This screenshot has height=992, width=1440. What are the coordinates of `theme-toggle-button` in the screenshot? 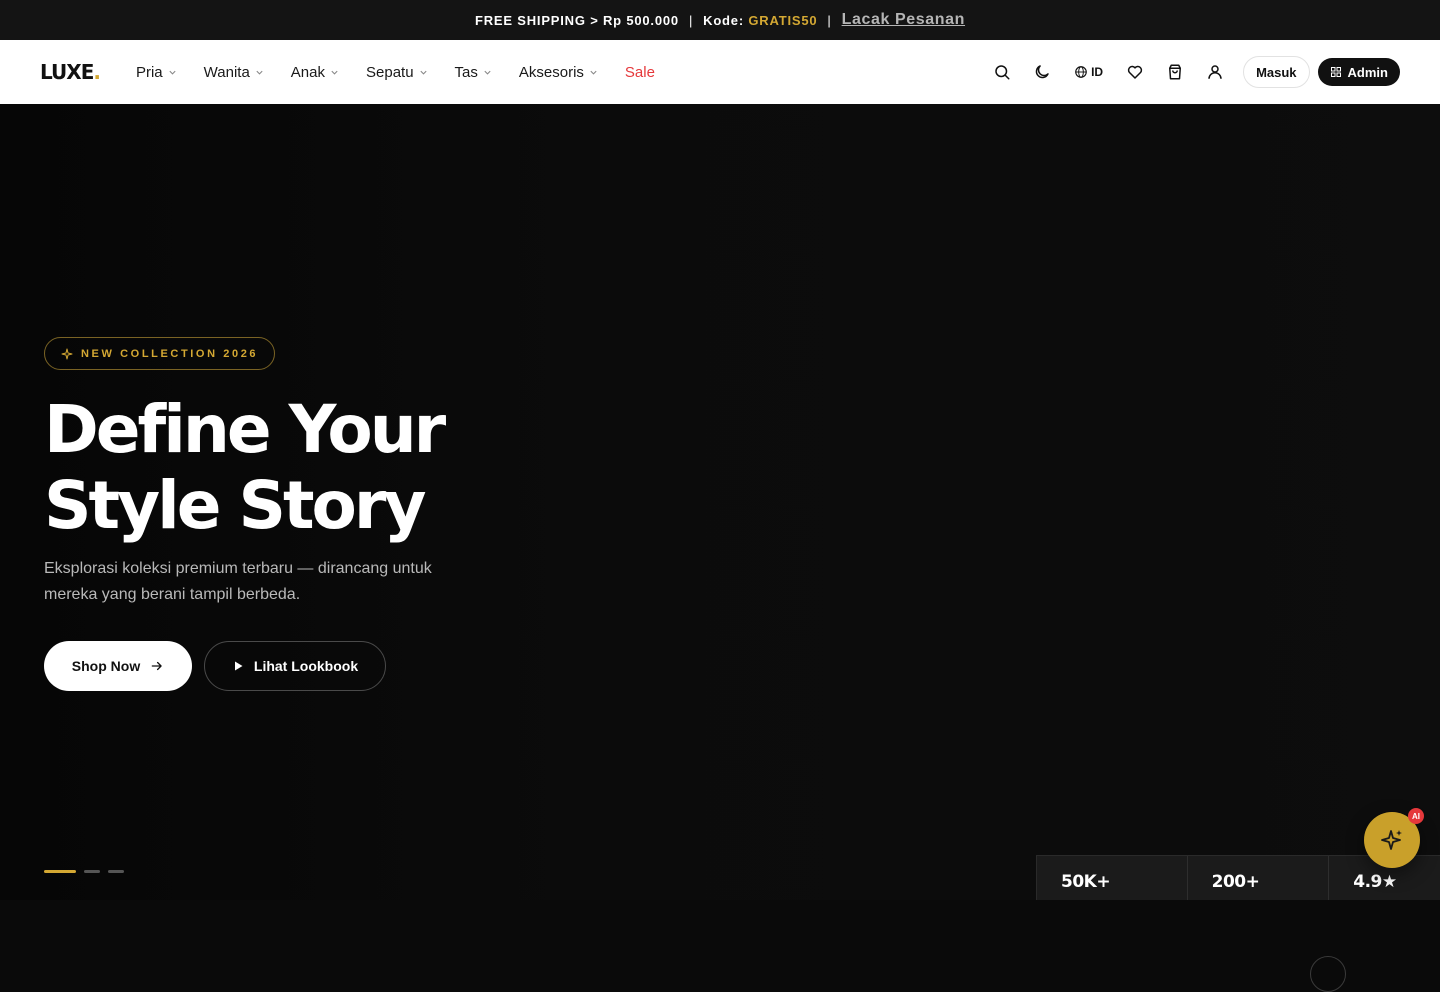 It's located at (1042, 72).